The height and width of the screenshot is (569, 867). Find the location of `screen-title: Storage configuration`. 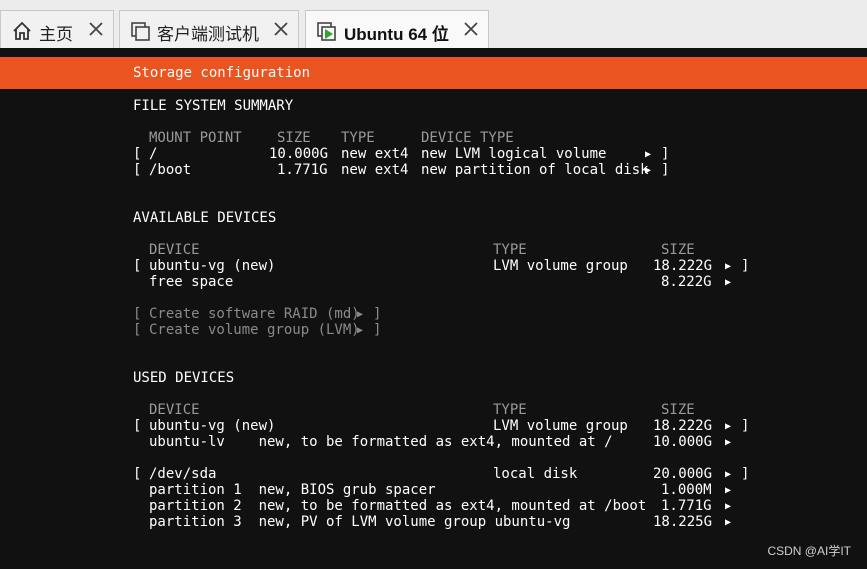

screen-title: Storage configuration is located at coordinates (222, 73).